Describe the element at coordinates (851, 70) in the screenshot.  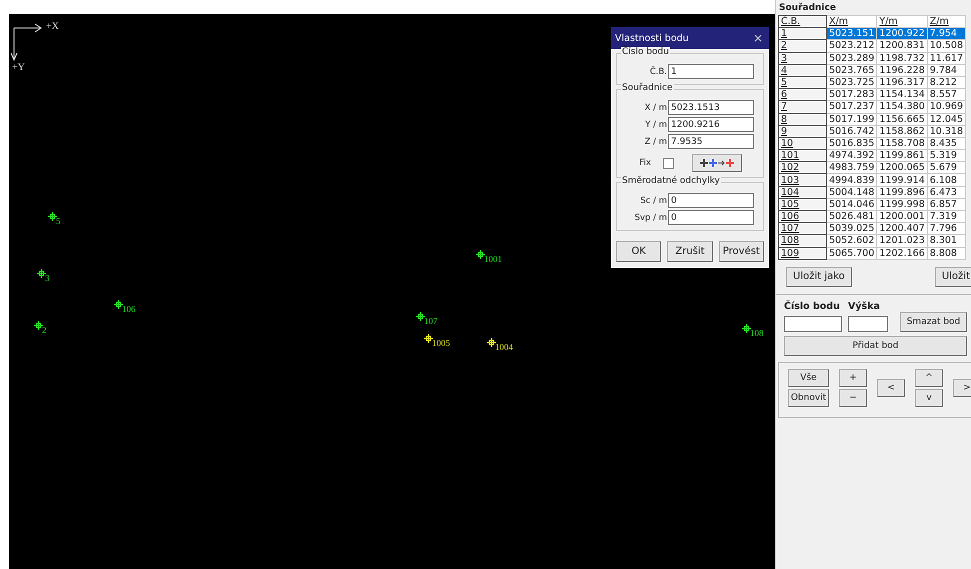
I see `table-cell: 5023.765` at that location.